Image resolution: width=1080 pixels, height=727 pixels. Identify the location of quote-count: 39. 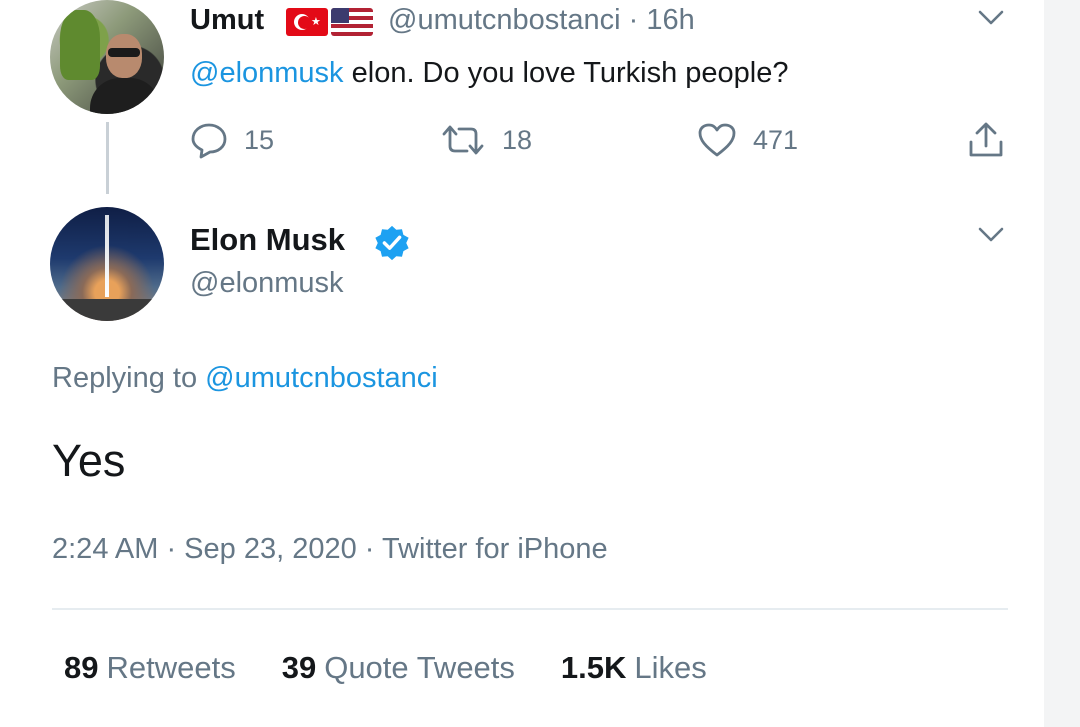
(299, 667).